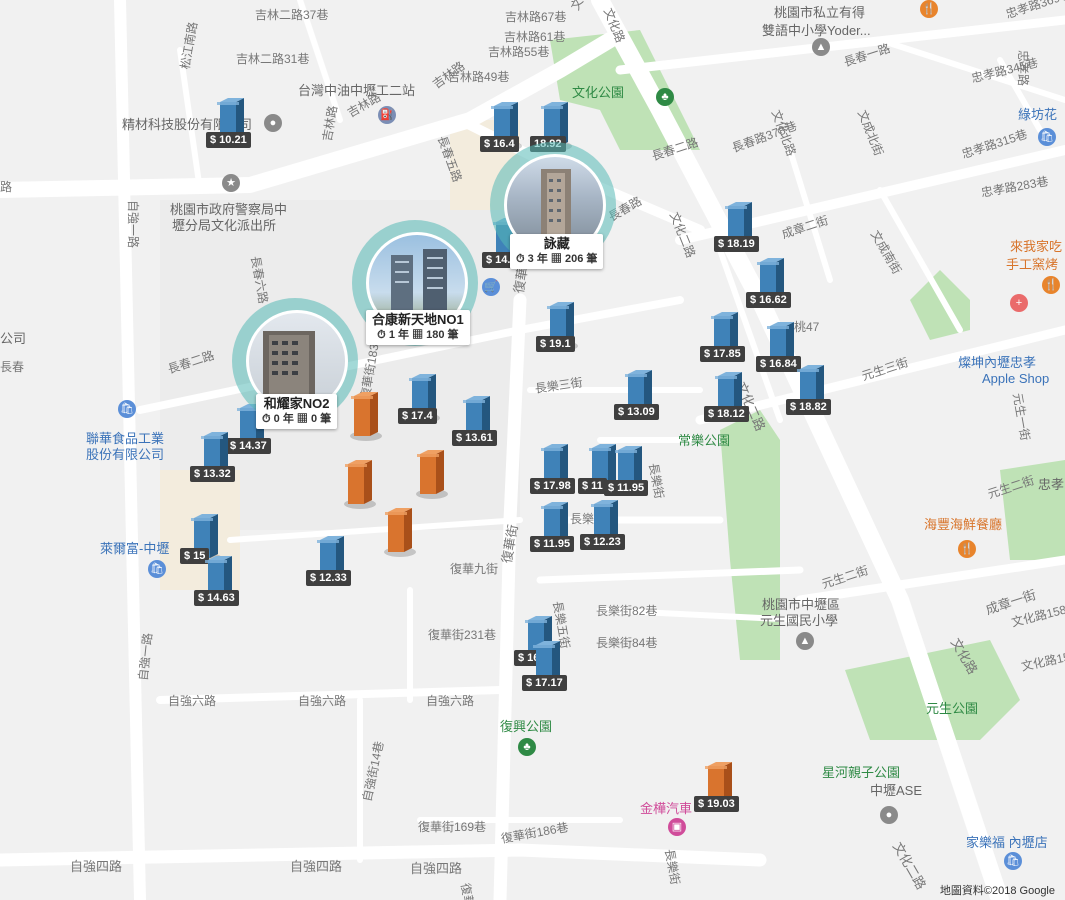  I want to click on price-tag: $ 18.82, so click(808, 407).